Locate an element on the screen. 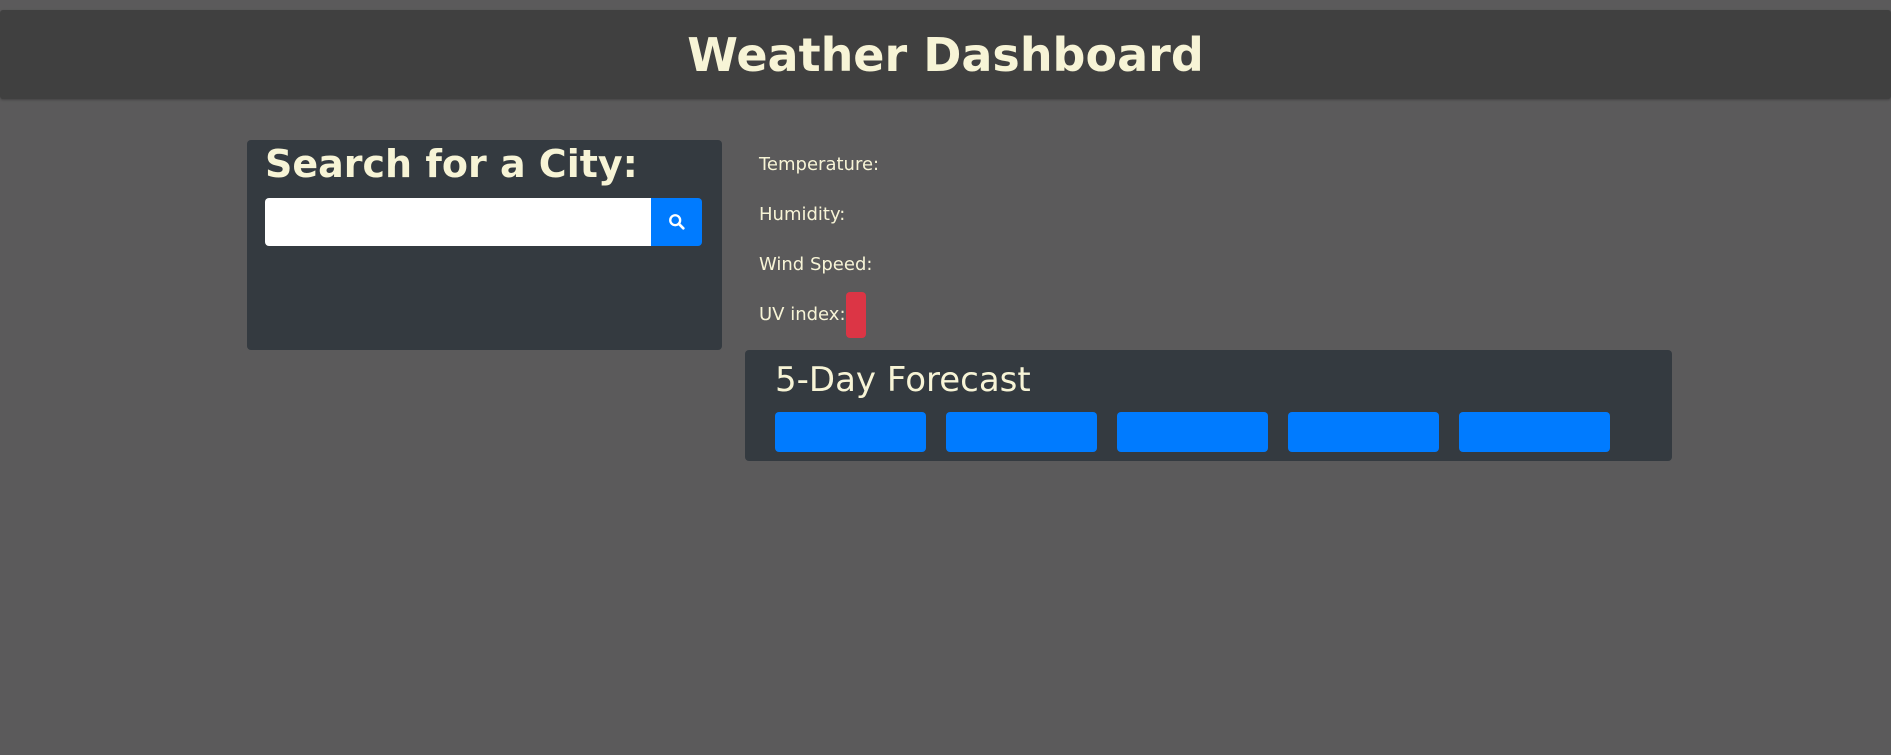  search-panel: Search for a City: is located at coordinates (484, 245).